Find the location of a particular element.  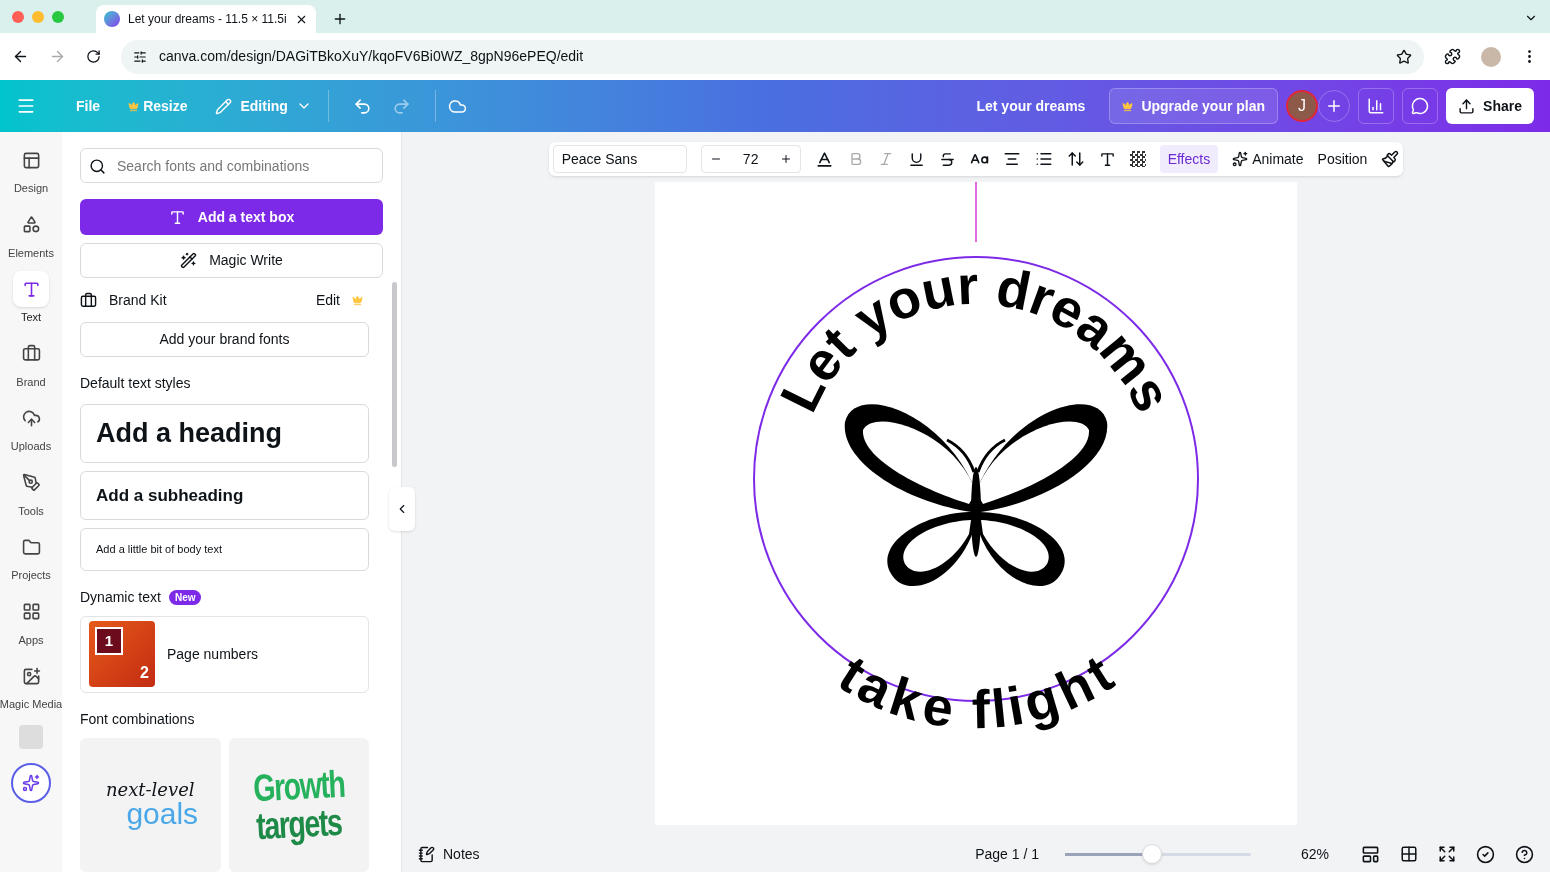

text-settings-icon is located at coordinates (1107, 159).